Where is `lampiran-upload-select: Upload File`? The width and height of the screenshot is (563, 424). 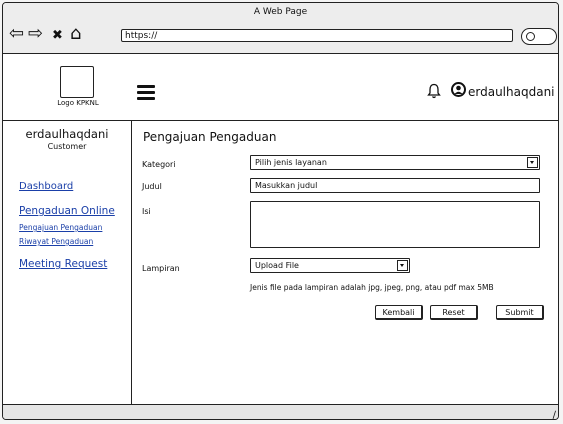 lampiran-upload-select: Upload File is located at coordinates (330, 265).